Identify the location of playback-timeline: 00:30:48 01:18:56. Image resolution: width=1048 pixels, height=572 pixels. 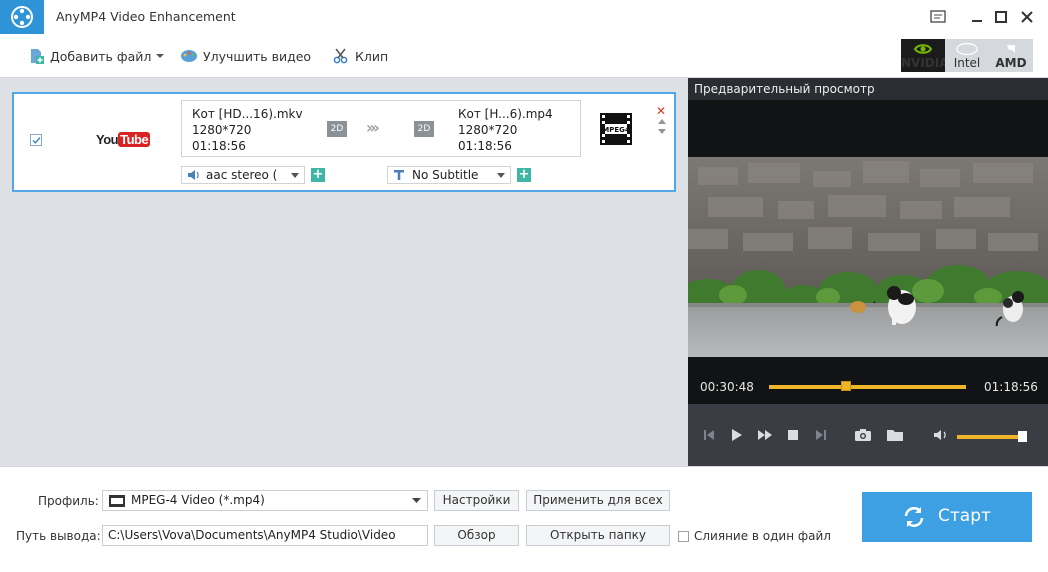
(868, 388).